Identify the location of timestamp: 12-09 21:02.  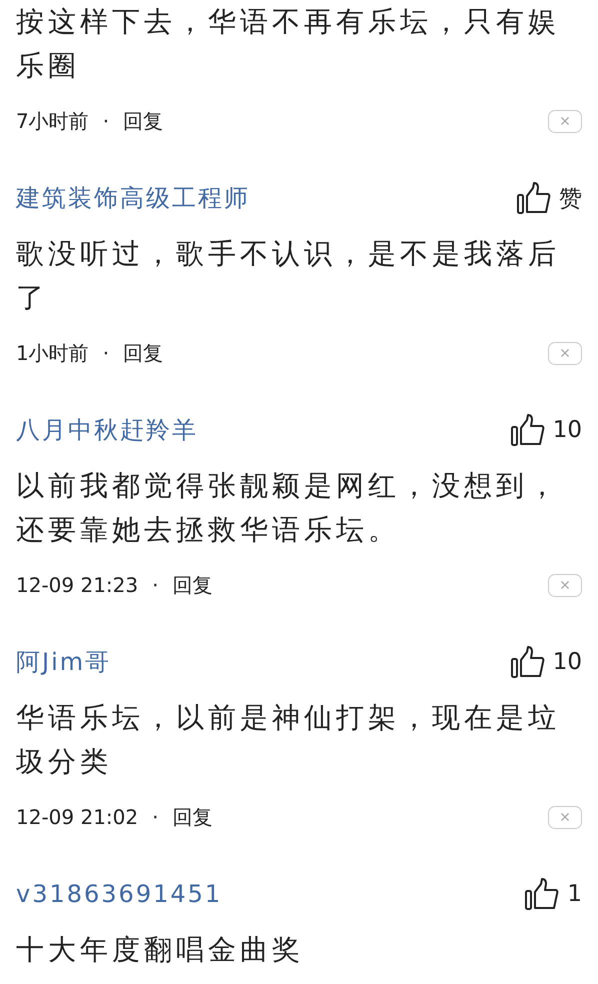
(77, 817).